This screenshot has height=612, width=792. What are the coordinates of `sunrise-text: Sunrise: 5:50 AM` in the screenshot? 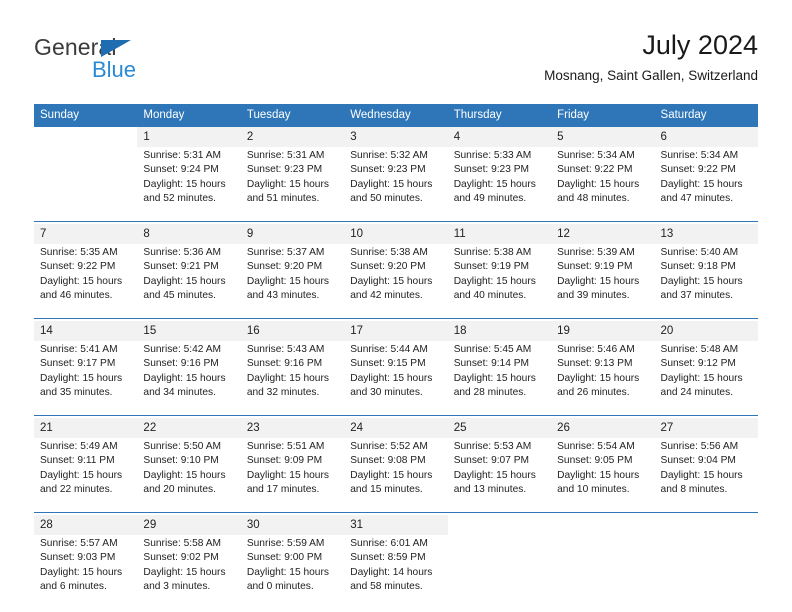 It's located at (182, 446).